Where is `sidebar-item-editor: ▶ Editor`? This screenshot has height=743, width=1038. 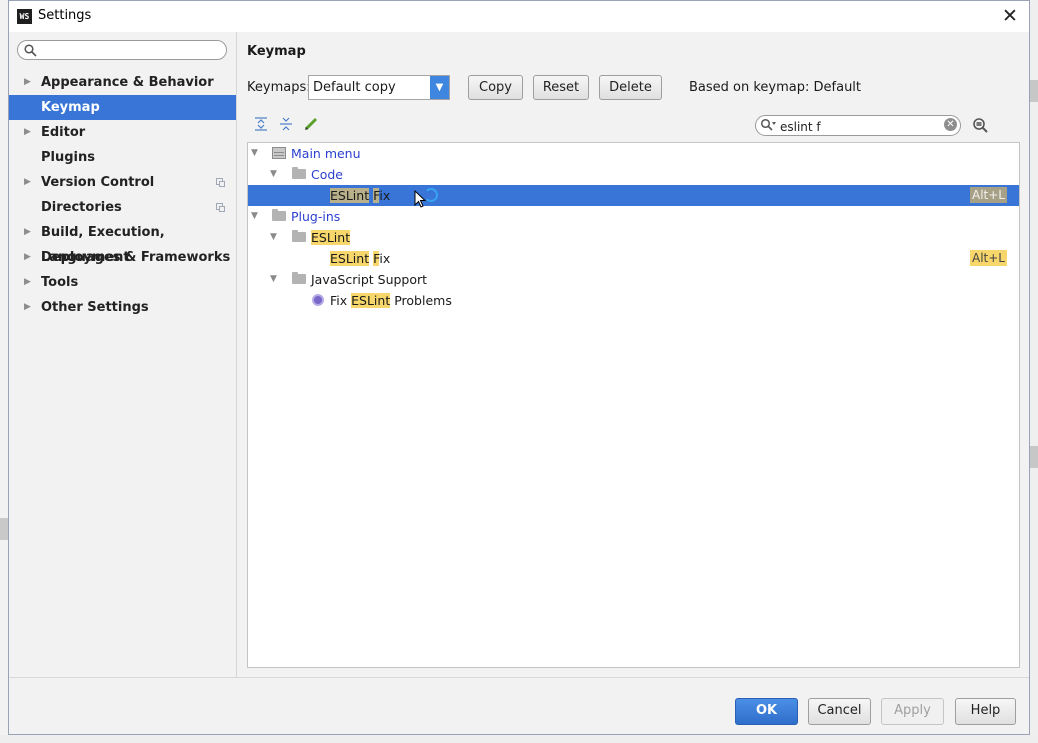
sidebar-item-editor: ▶ Editor is located at coordinates (122, 132).